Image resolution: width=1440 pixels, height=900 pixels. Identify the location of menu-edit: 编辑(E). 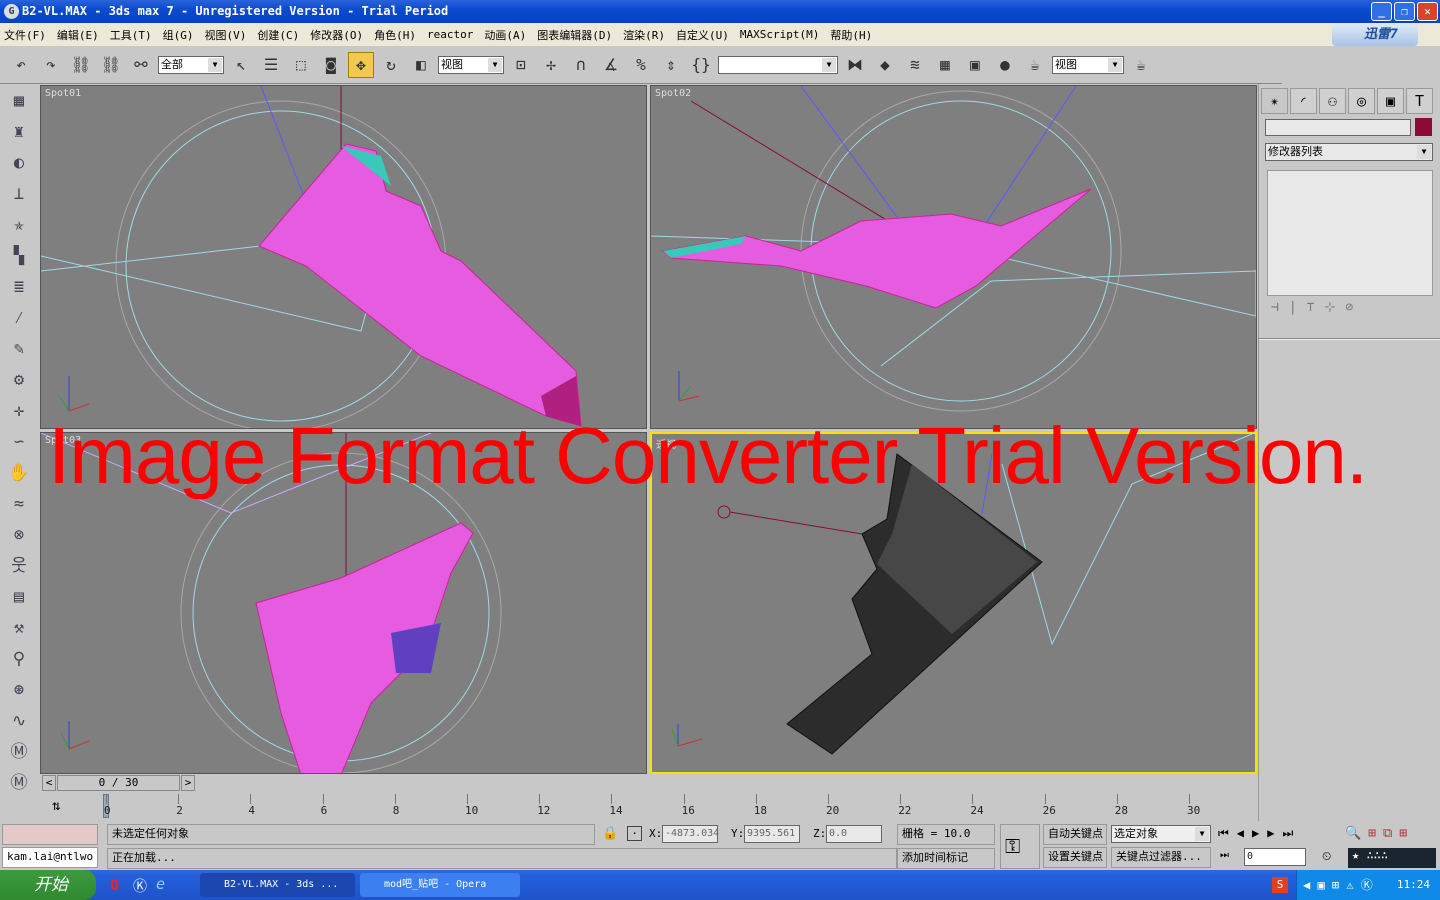
(78, 35).